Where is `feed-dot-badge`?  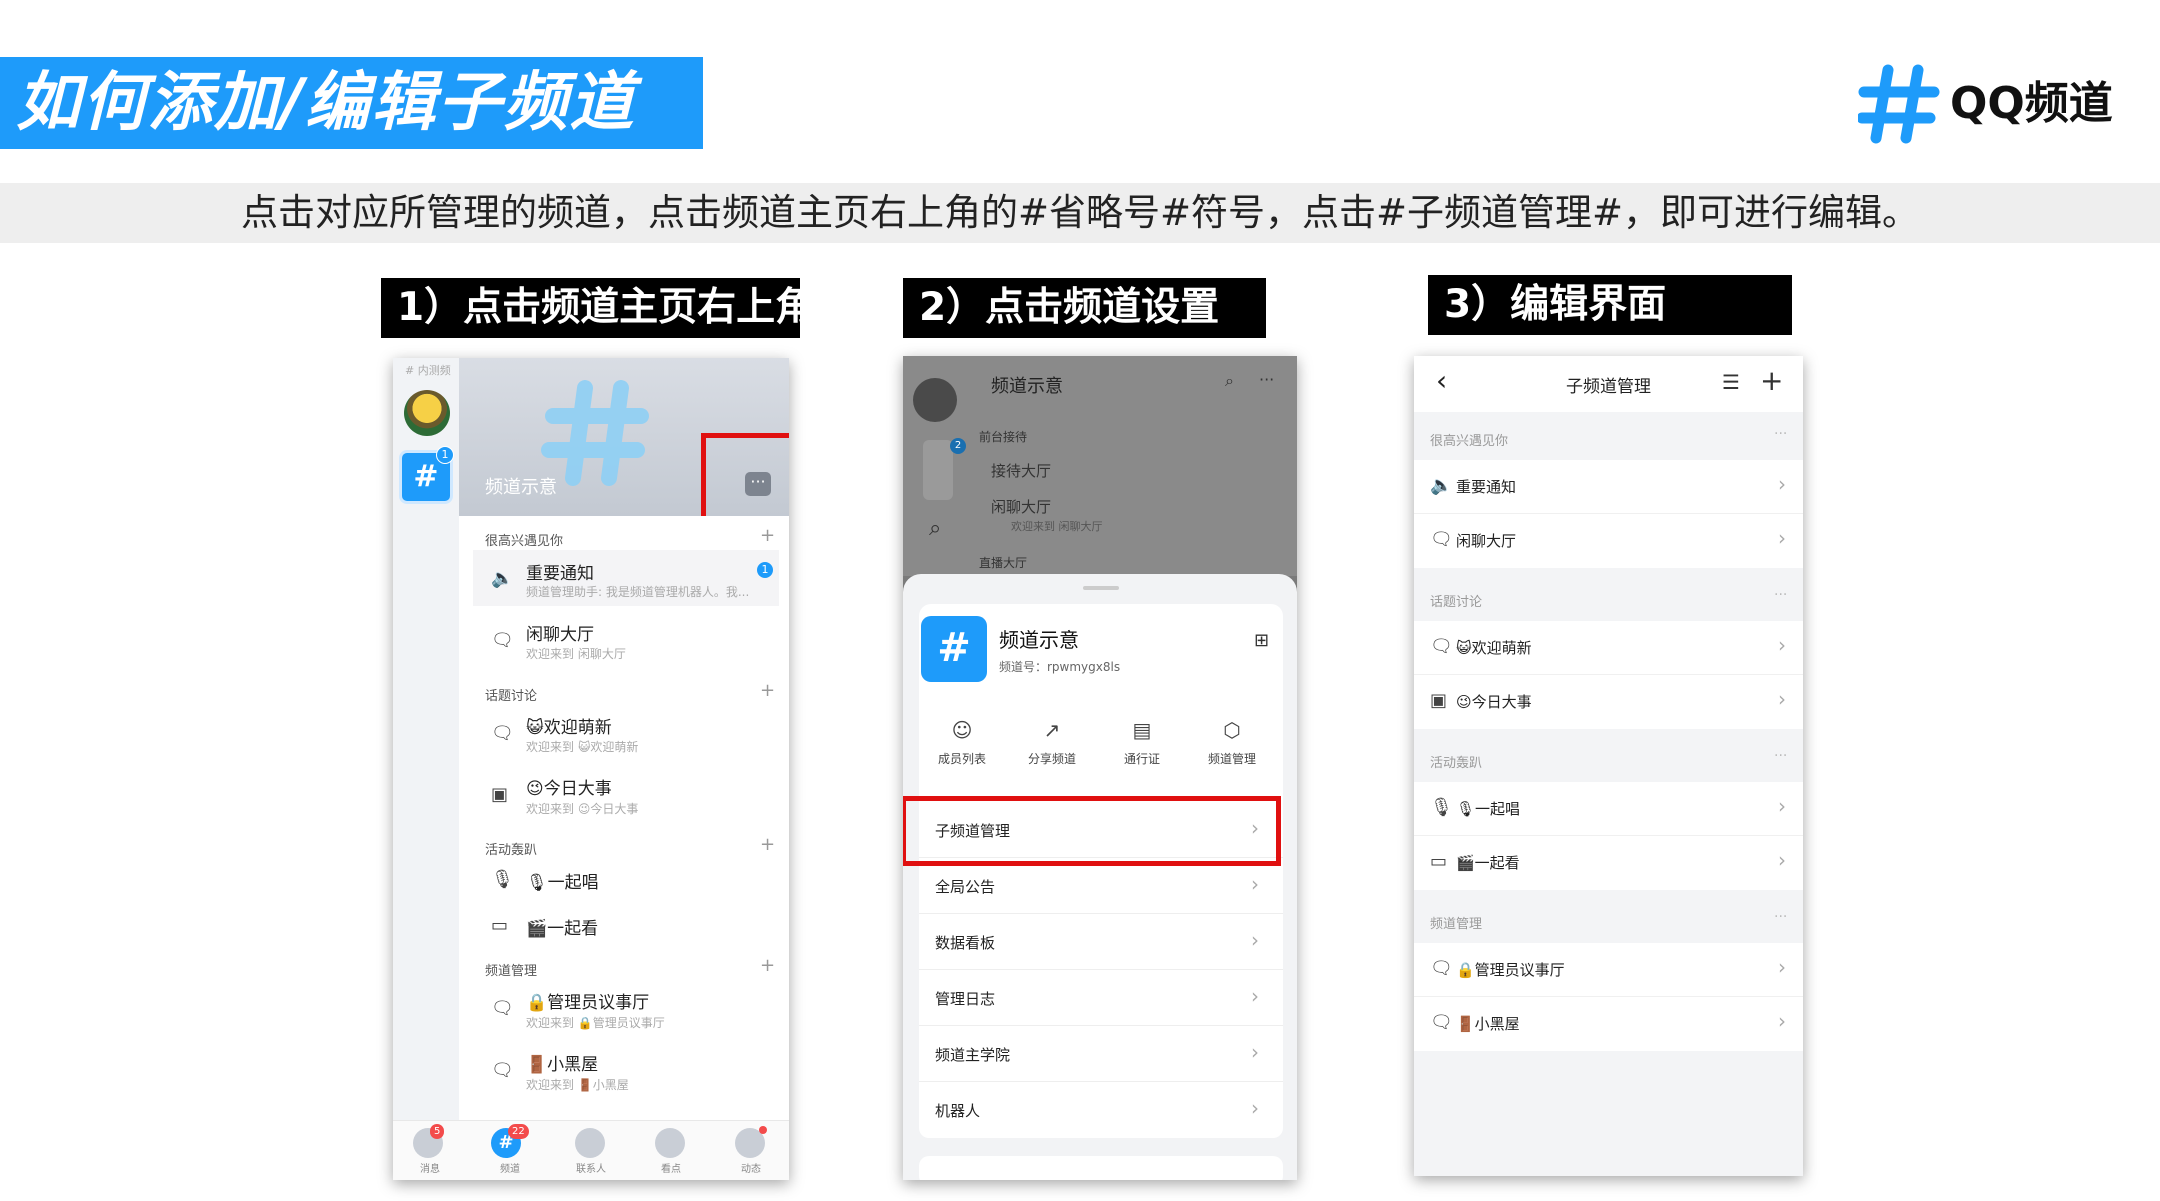
feed-dot-badge is located at coordinates (763, 1130).